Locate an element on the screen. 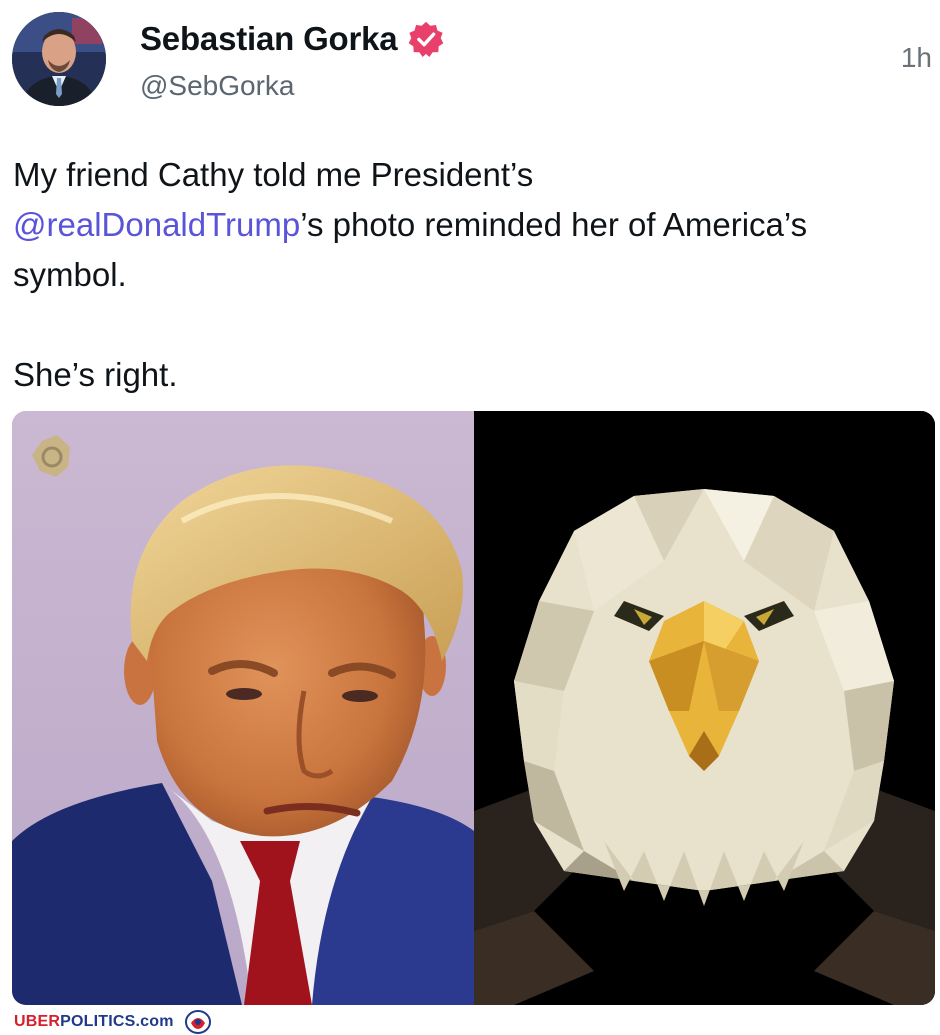 This screenshot has height=1035, width=940. watermark-text: UBERPOLITICS.com is located at coordinates (94, 1021).